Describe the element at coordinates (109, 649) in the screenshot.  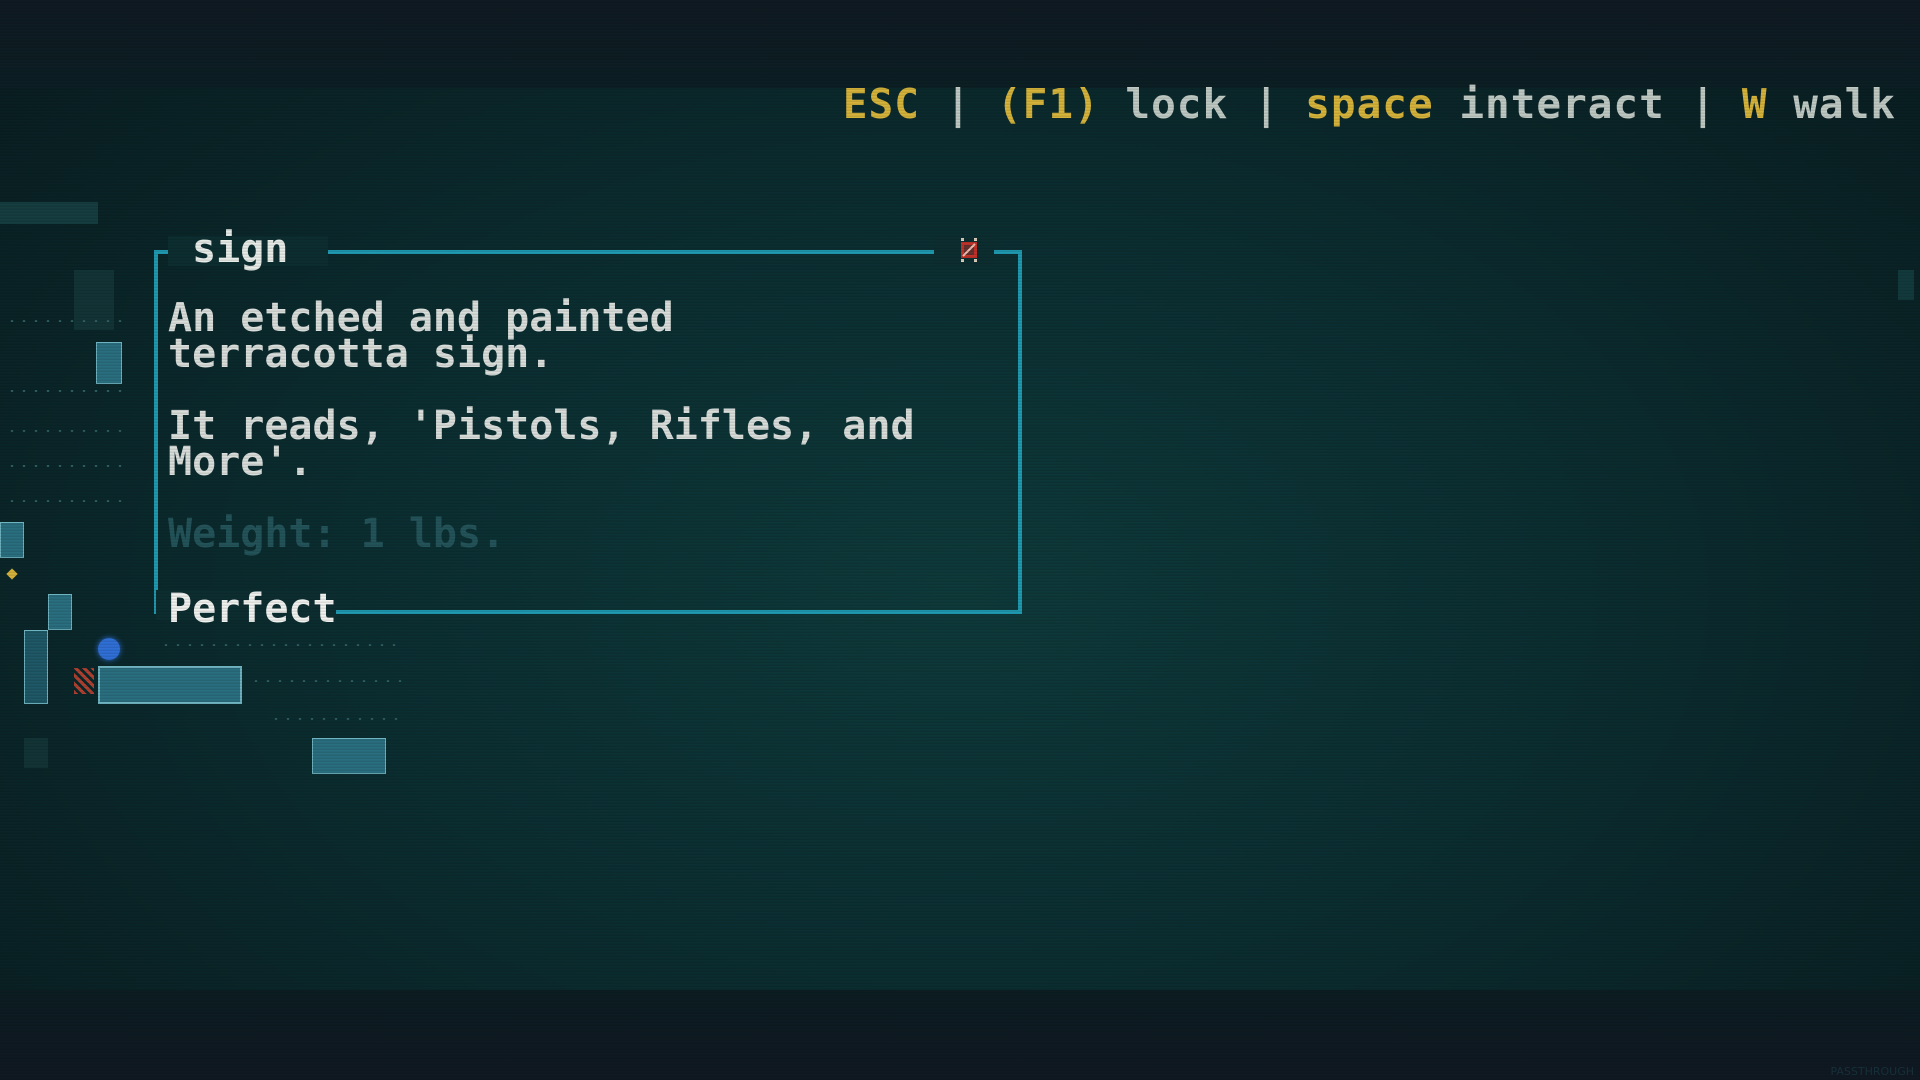
I see `player-icon` at that location.